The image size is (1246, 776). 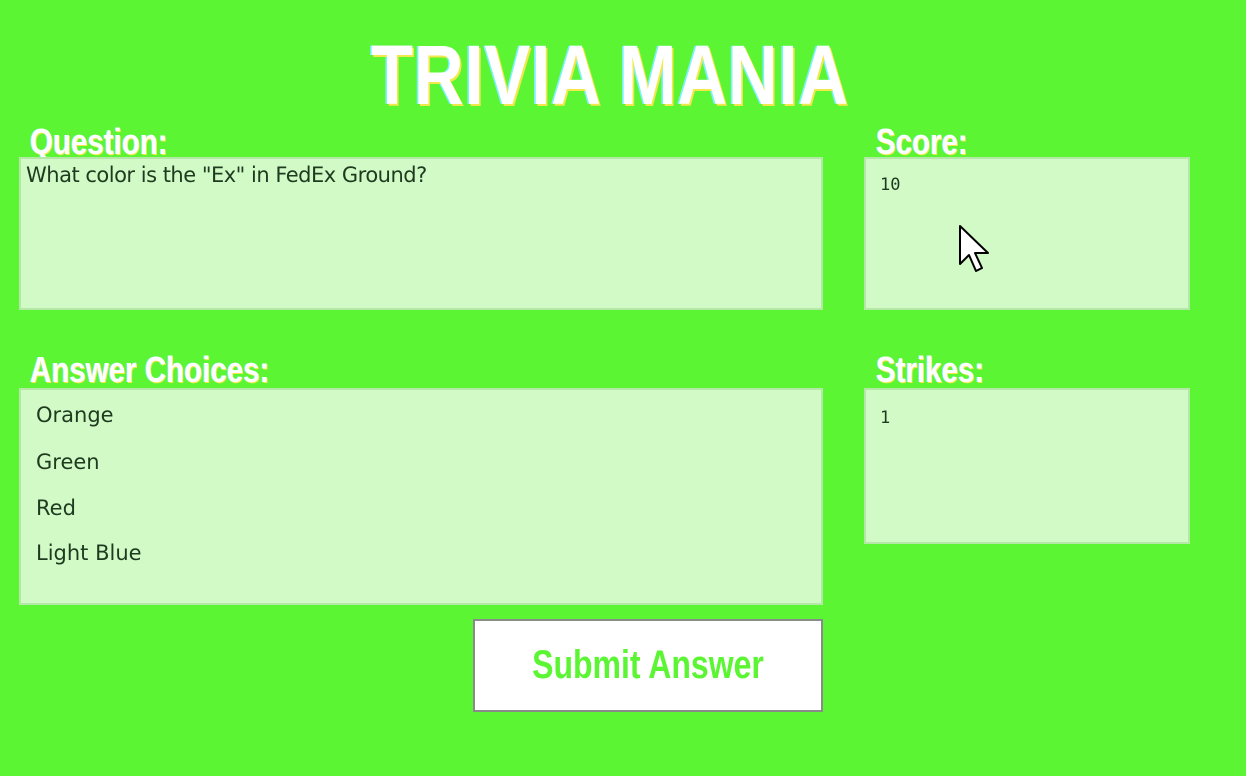 I want to click on answer-choice-light-blue: Light Blue, so click(x=89, y=553).